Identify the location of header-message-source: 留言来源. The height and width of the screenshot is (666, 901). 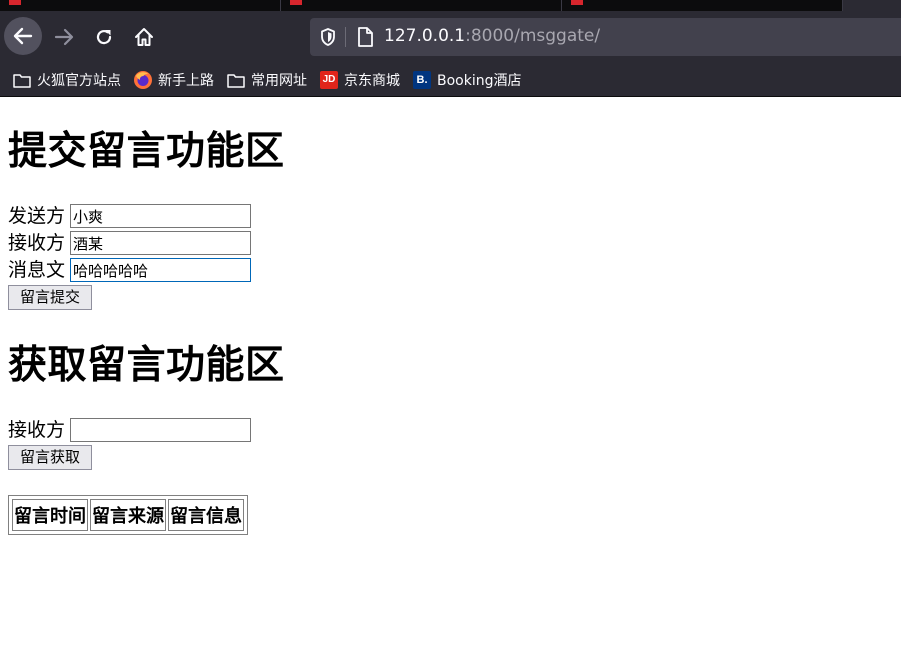
(128, 515).